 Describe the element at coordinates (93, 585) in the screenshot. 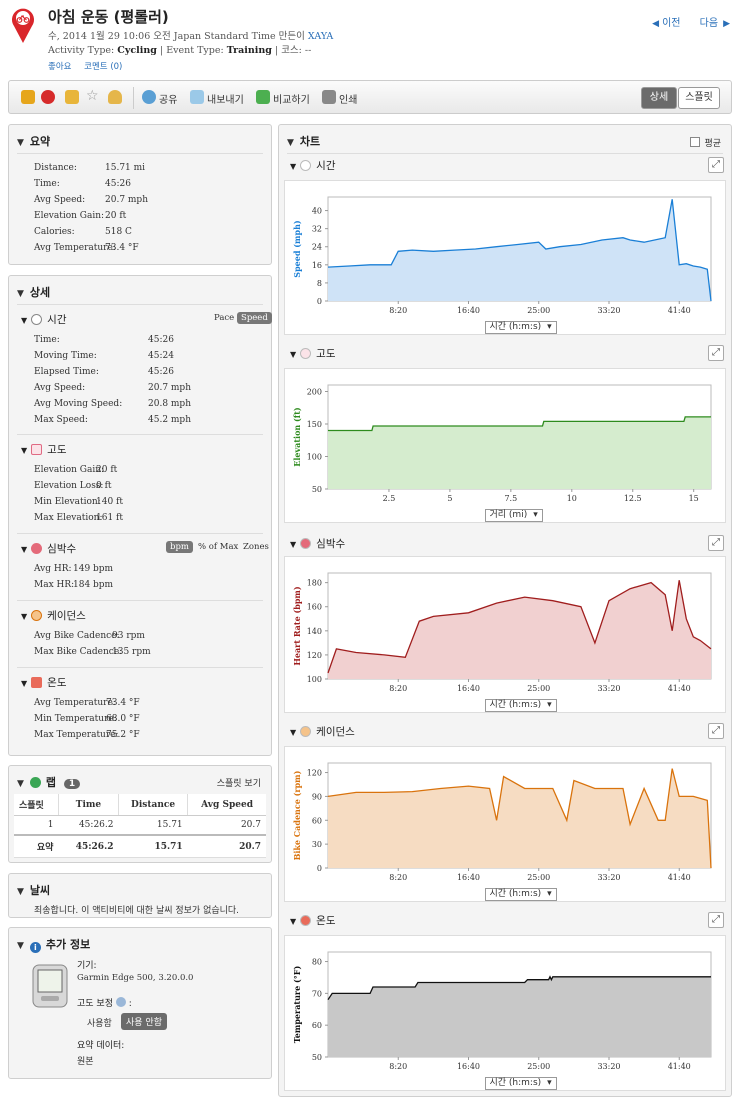

I see `stat-value: 184 bpm` at that location.